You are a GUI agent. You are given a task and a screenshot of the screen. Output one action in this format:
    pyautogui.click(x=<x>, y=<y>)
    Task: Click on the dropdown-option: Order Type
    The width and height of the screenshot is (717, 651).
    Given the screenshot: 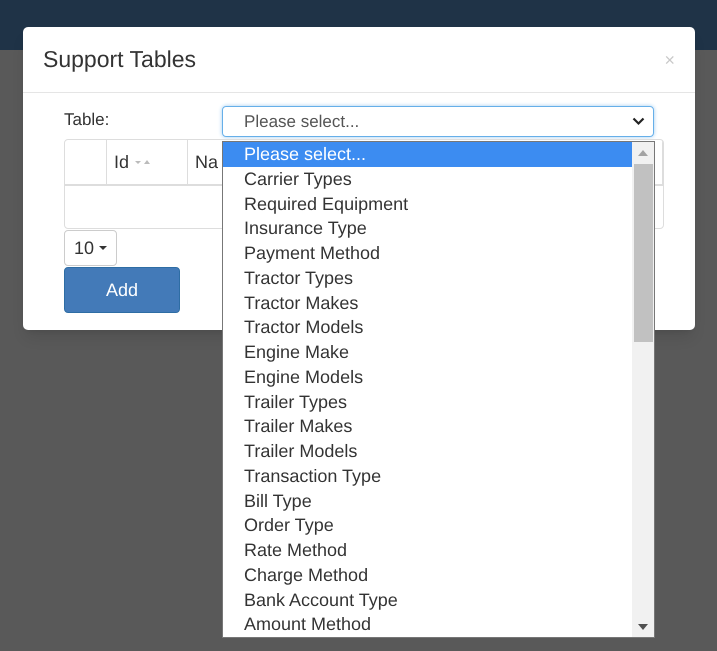 What is the action you would take?
    pyautogui.click(x=427, y=525)
    